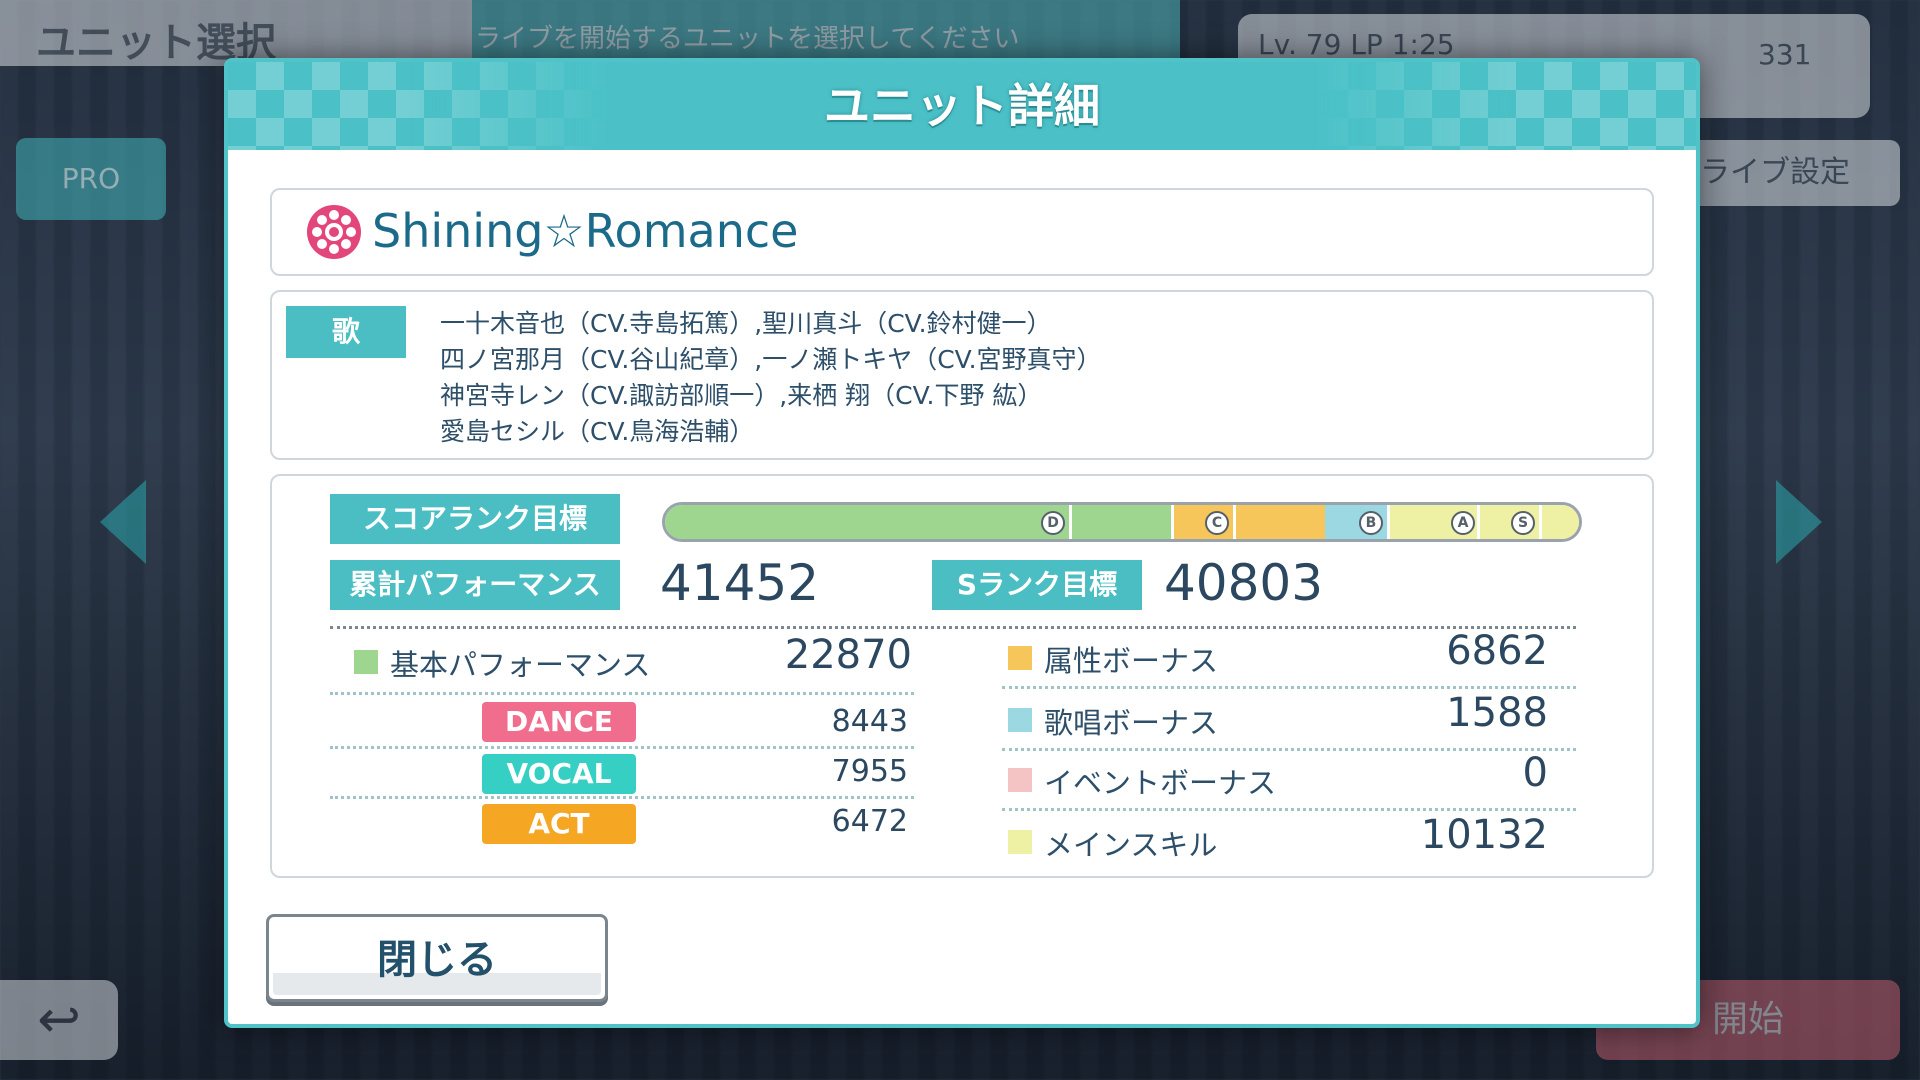 This screenshot has width=1920, height=1080. Describe the element at coordinates (1795, 173) in the screenshot. I see `live-settings-button: ライブ設定` at that location.